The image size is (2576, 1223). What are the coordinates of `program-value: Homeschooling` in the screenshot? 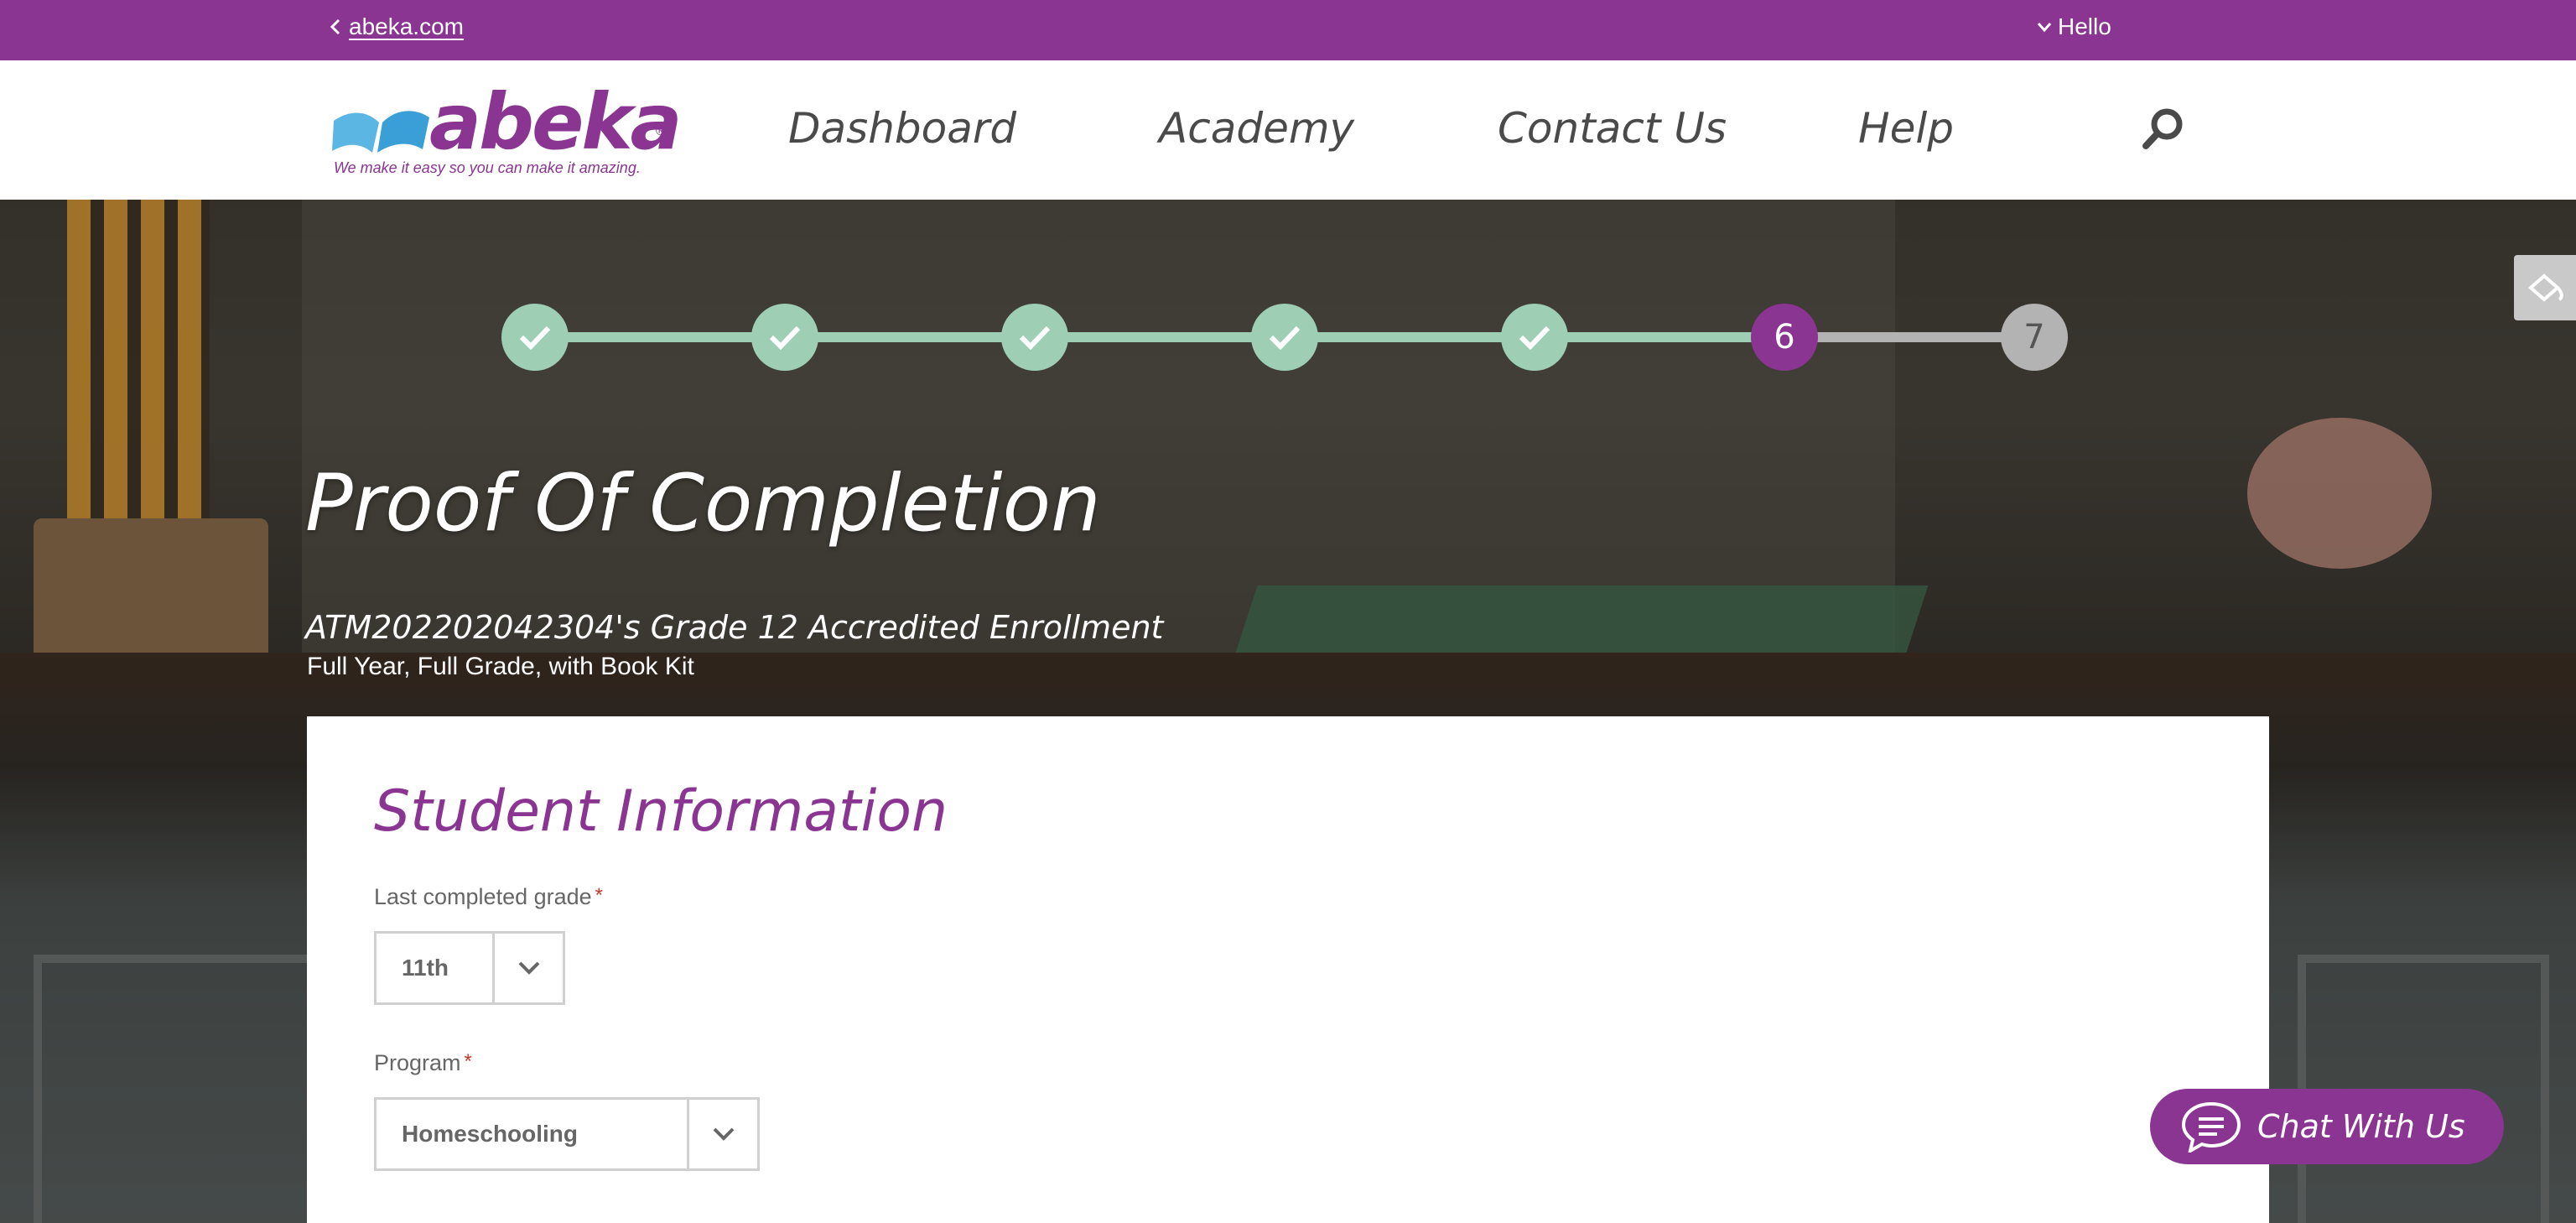 It's located at (490, 1134).